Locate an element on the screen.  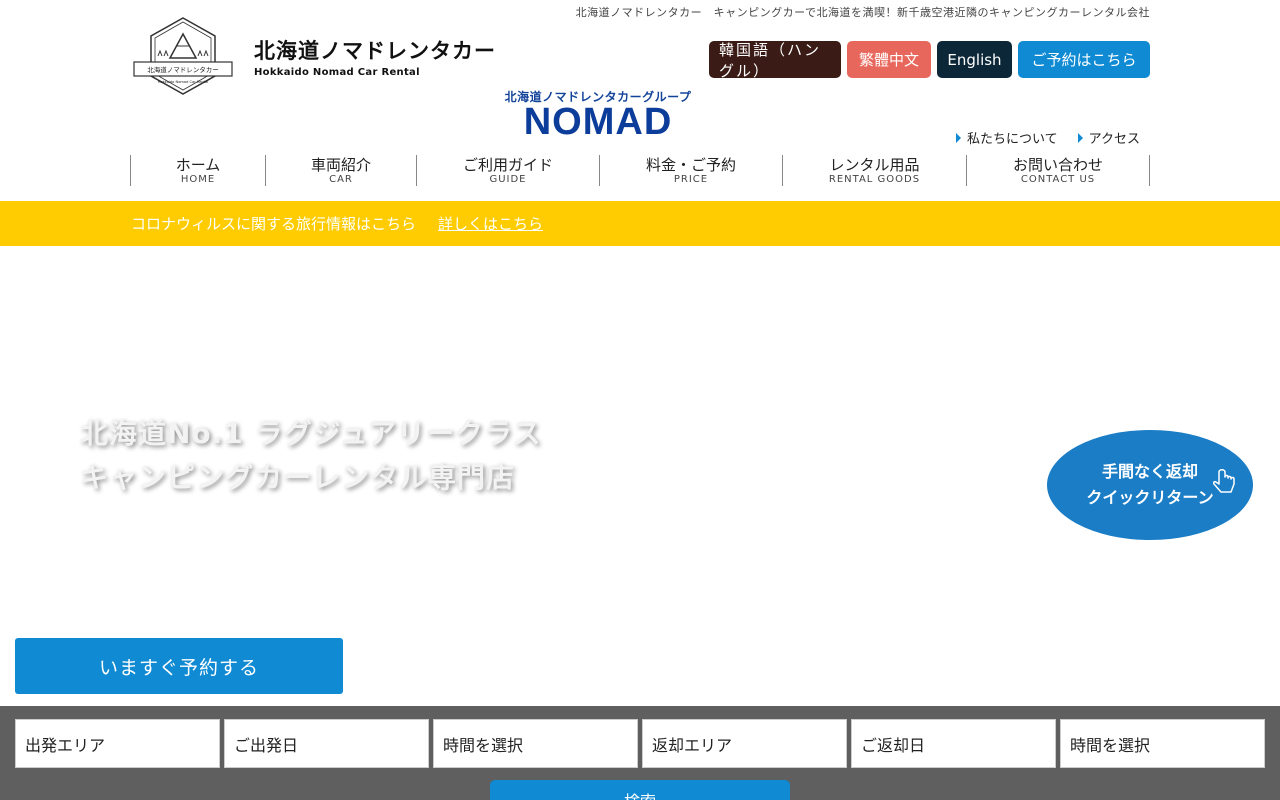
search-button: 検索 is located at coordinates (640, 790).